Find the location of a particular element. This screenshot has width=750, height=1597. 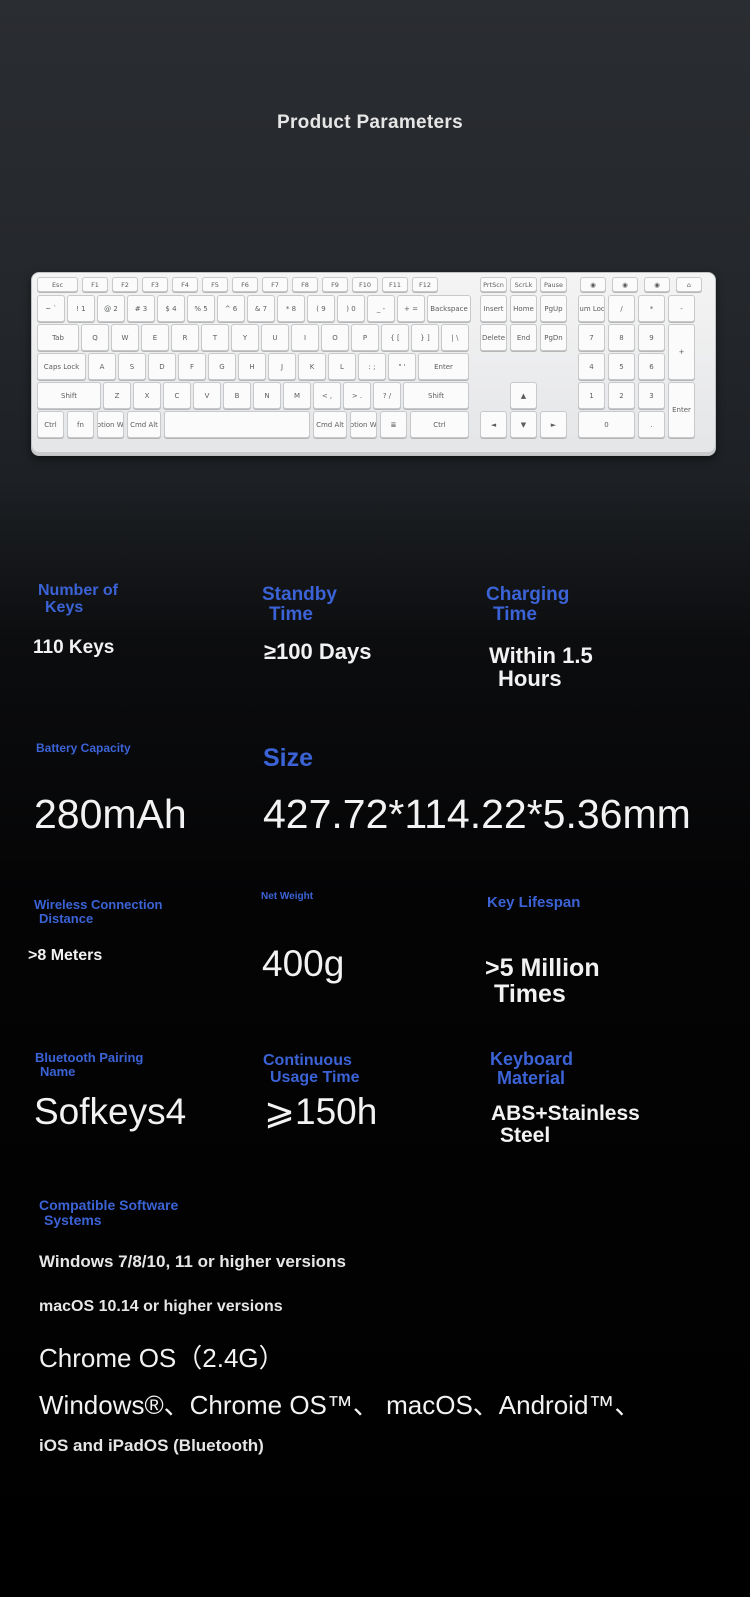

keycap: P is located at coordinates (365, 337).